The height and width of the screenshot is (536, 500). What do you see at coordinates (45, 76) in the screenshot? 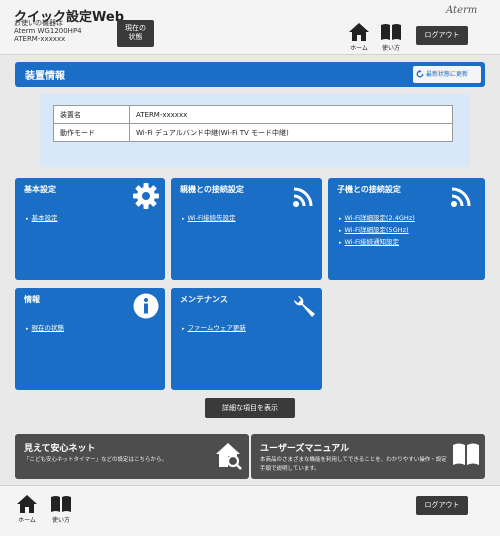
I see `device-info-title: 装置情報` at bounding box center [45, 76].